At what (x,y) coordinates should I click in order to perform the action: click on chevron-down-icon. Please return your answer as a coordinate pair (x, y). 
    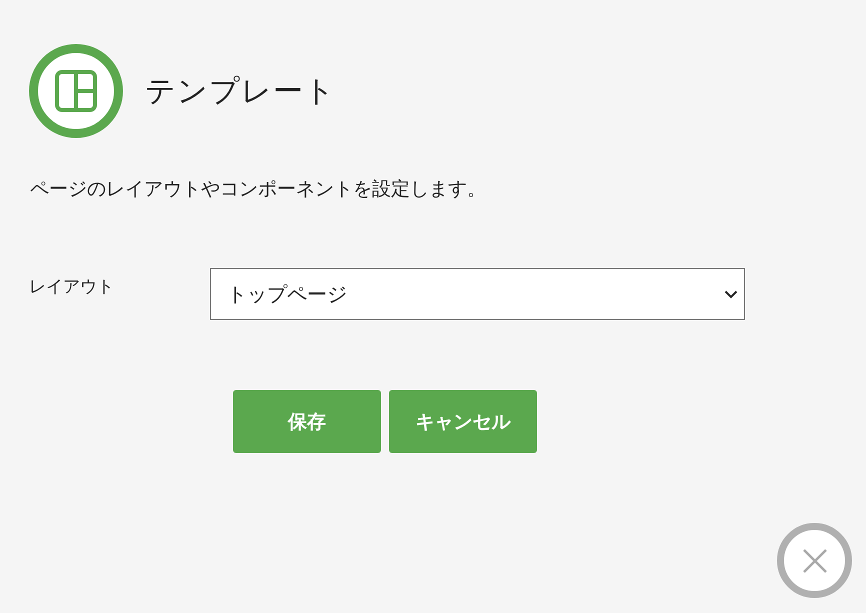
    Looking at the image, I should click on (731, 294).